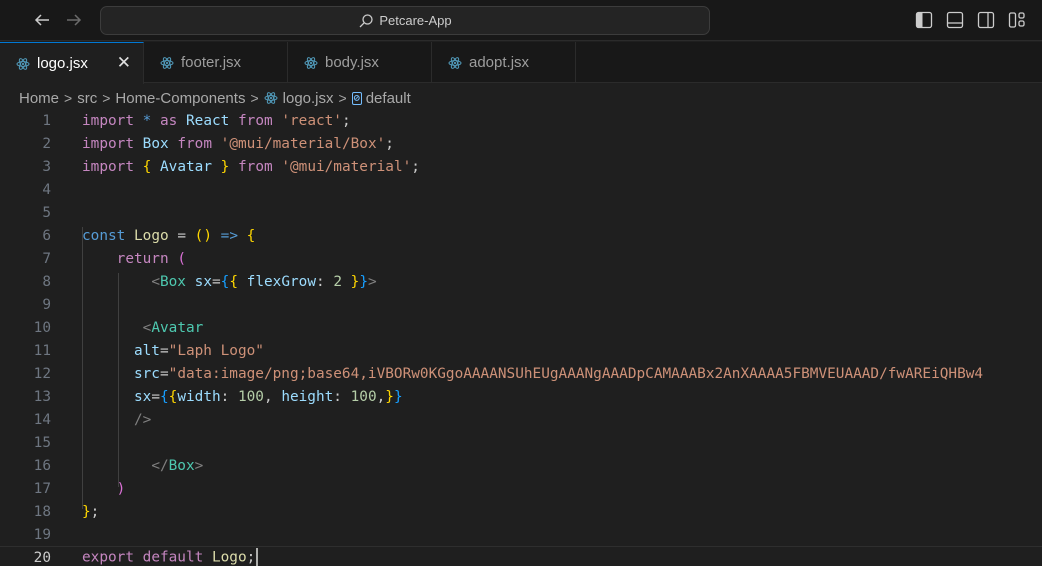 The image size is (1042, 566). I want to click on arrow-right-icon, so click(74, 20).